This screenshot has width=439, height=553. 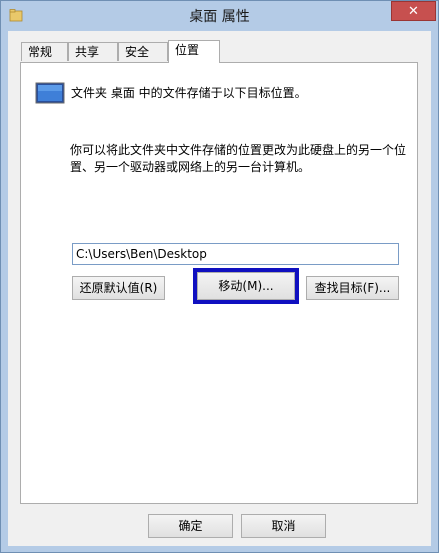 What do you see at coordinates (194, 51) in the screenshot?
I see `tab-location: 位置` at bounding box center [194, 51].